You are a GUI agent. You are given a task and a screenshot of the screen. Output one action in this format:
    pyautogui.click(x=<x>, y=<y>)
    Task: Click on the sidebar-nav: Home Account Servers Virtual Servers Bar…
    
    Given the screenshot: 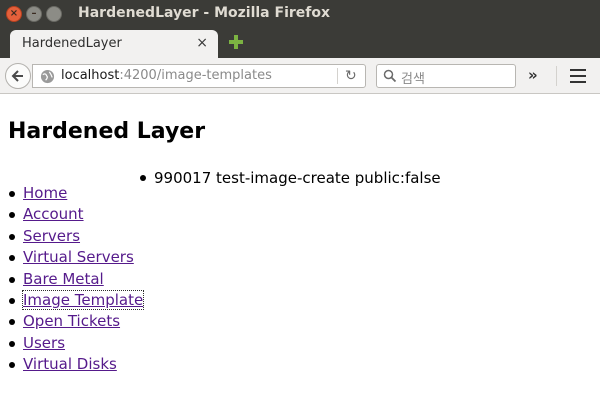 What is the action you would take?
    pyautogui.click(x=72, y=279)
    